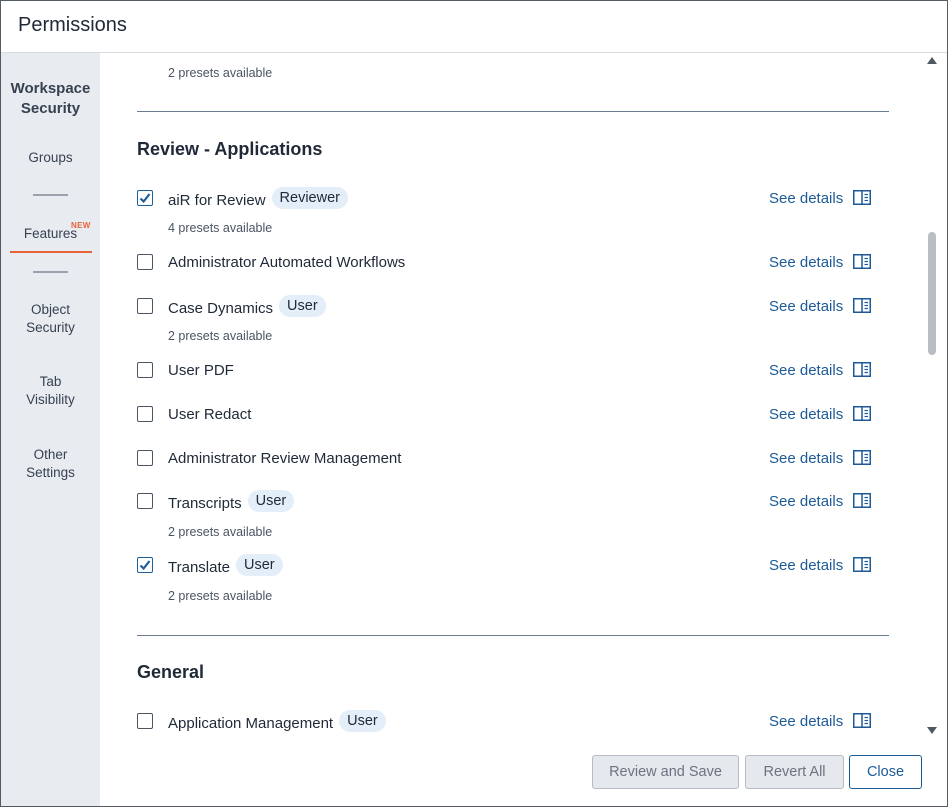  Describe the element at coordinates (524, 772) in the screenshot. I see `dialog-footer: Review and Save Revert All Close` at that location.